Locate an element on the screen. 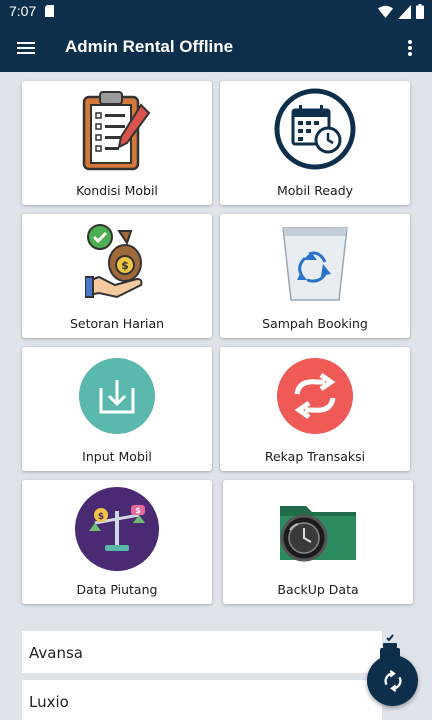 This screenshot has width=432, height=720. menu-card-label: Kondisi Mobil is located at coordinates (117, 190).